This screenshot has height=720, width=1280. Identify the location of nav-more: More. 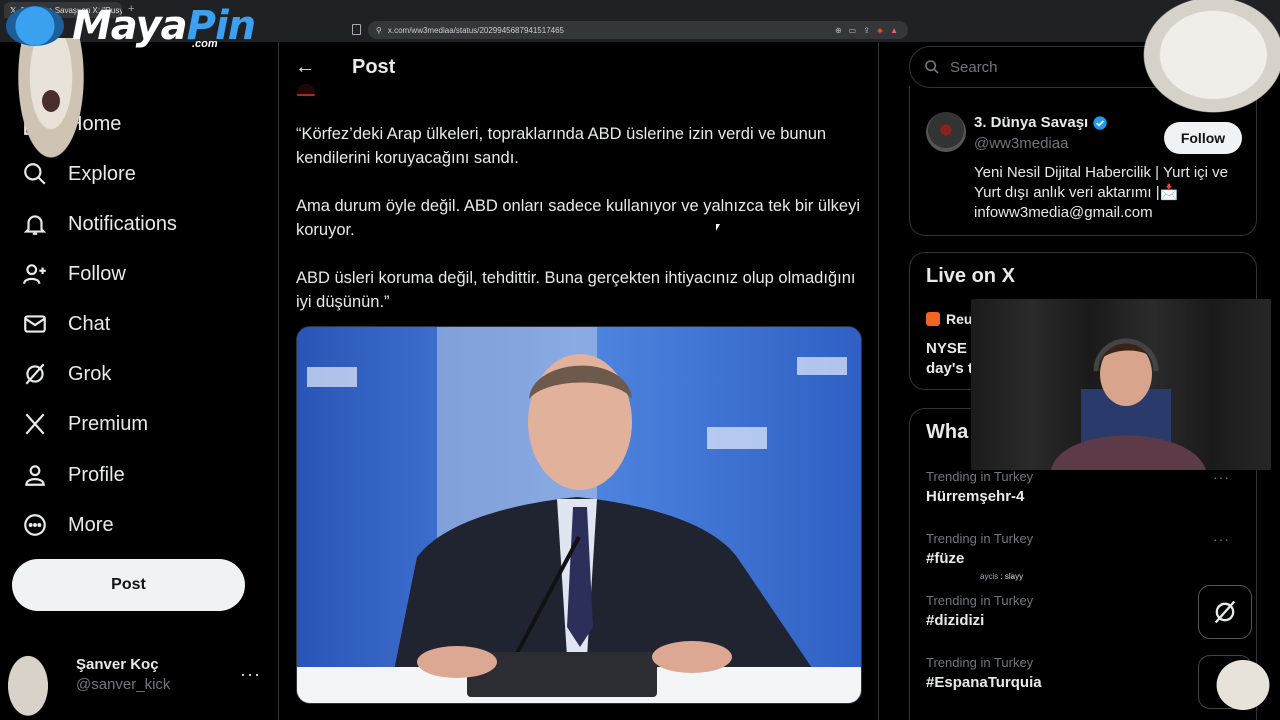
(68, 525).